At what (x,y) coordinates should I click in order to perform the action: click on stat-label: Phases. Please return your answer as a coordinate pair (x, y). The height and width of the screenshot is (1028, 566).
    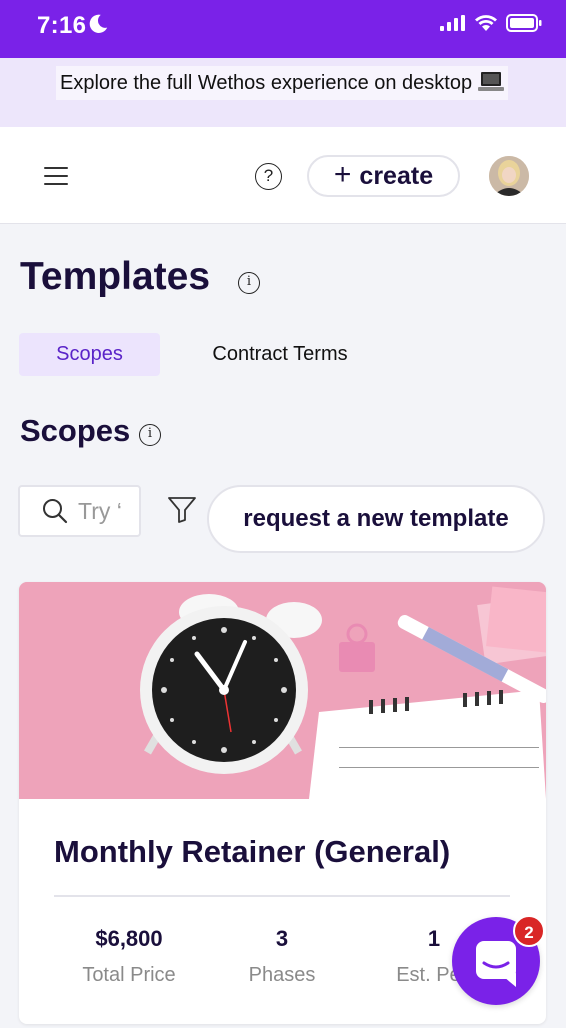
    Looking at the image, I should click on (282, 975).